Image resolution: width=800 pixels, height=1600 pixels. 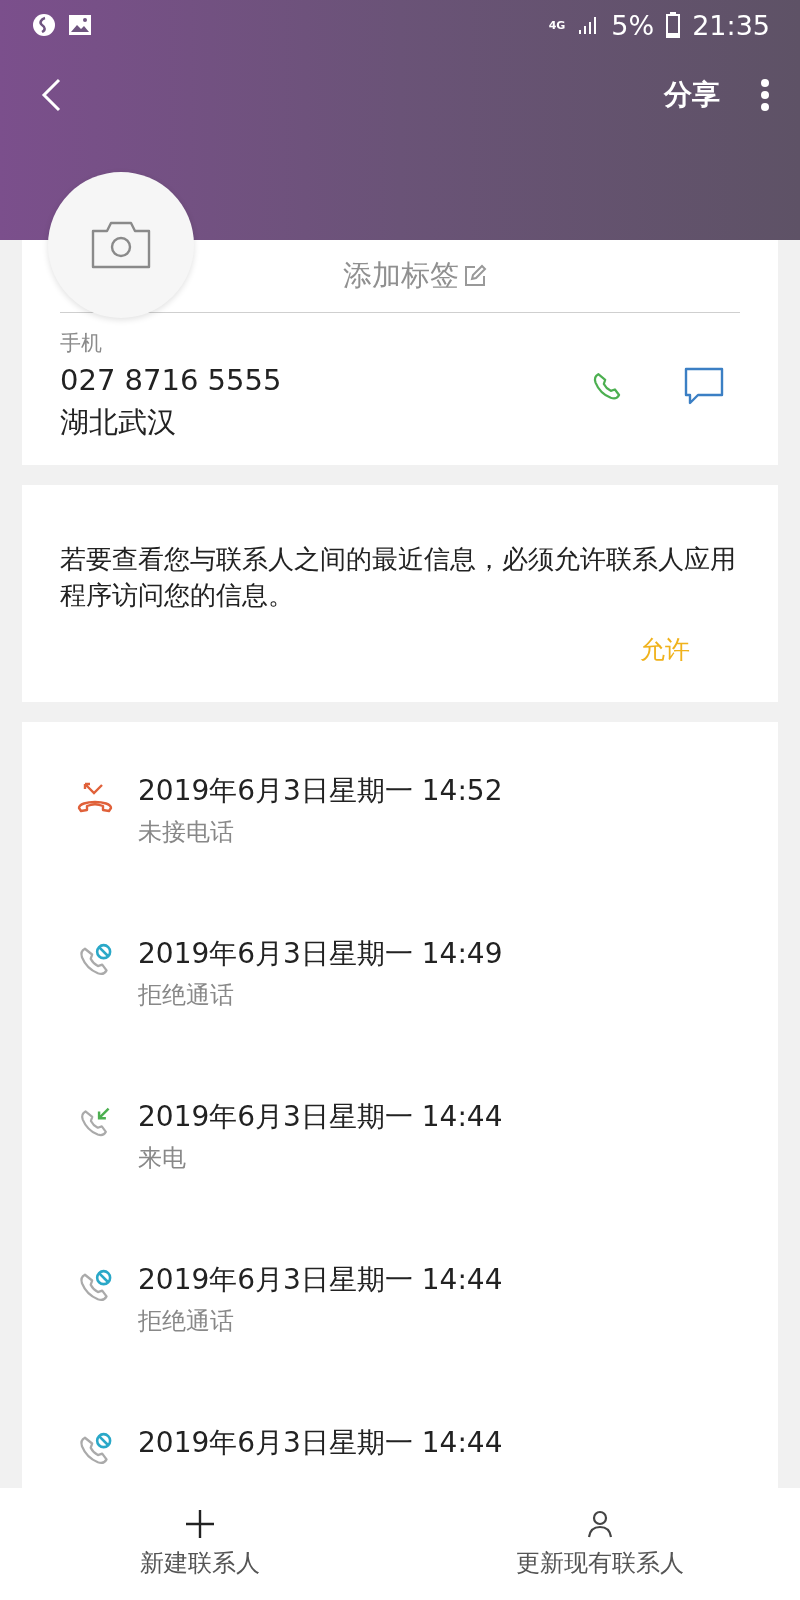 I want to click on phone-number: 027 8716 5555, so click(x=171, y=380).